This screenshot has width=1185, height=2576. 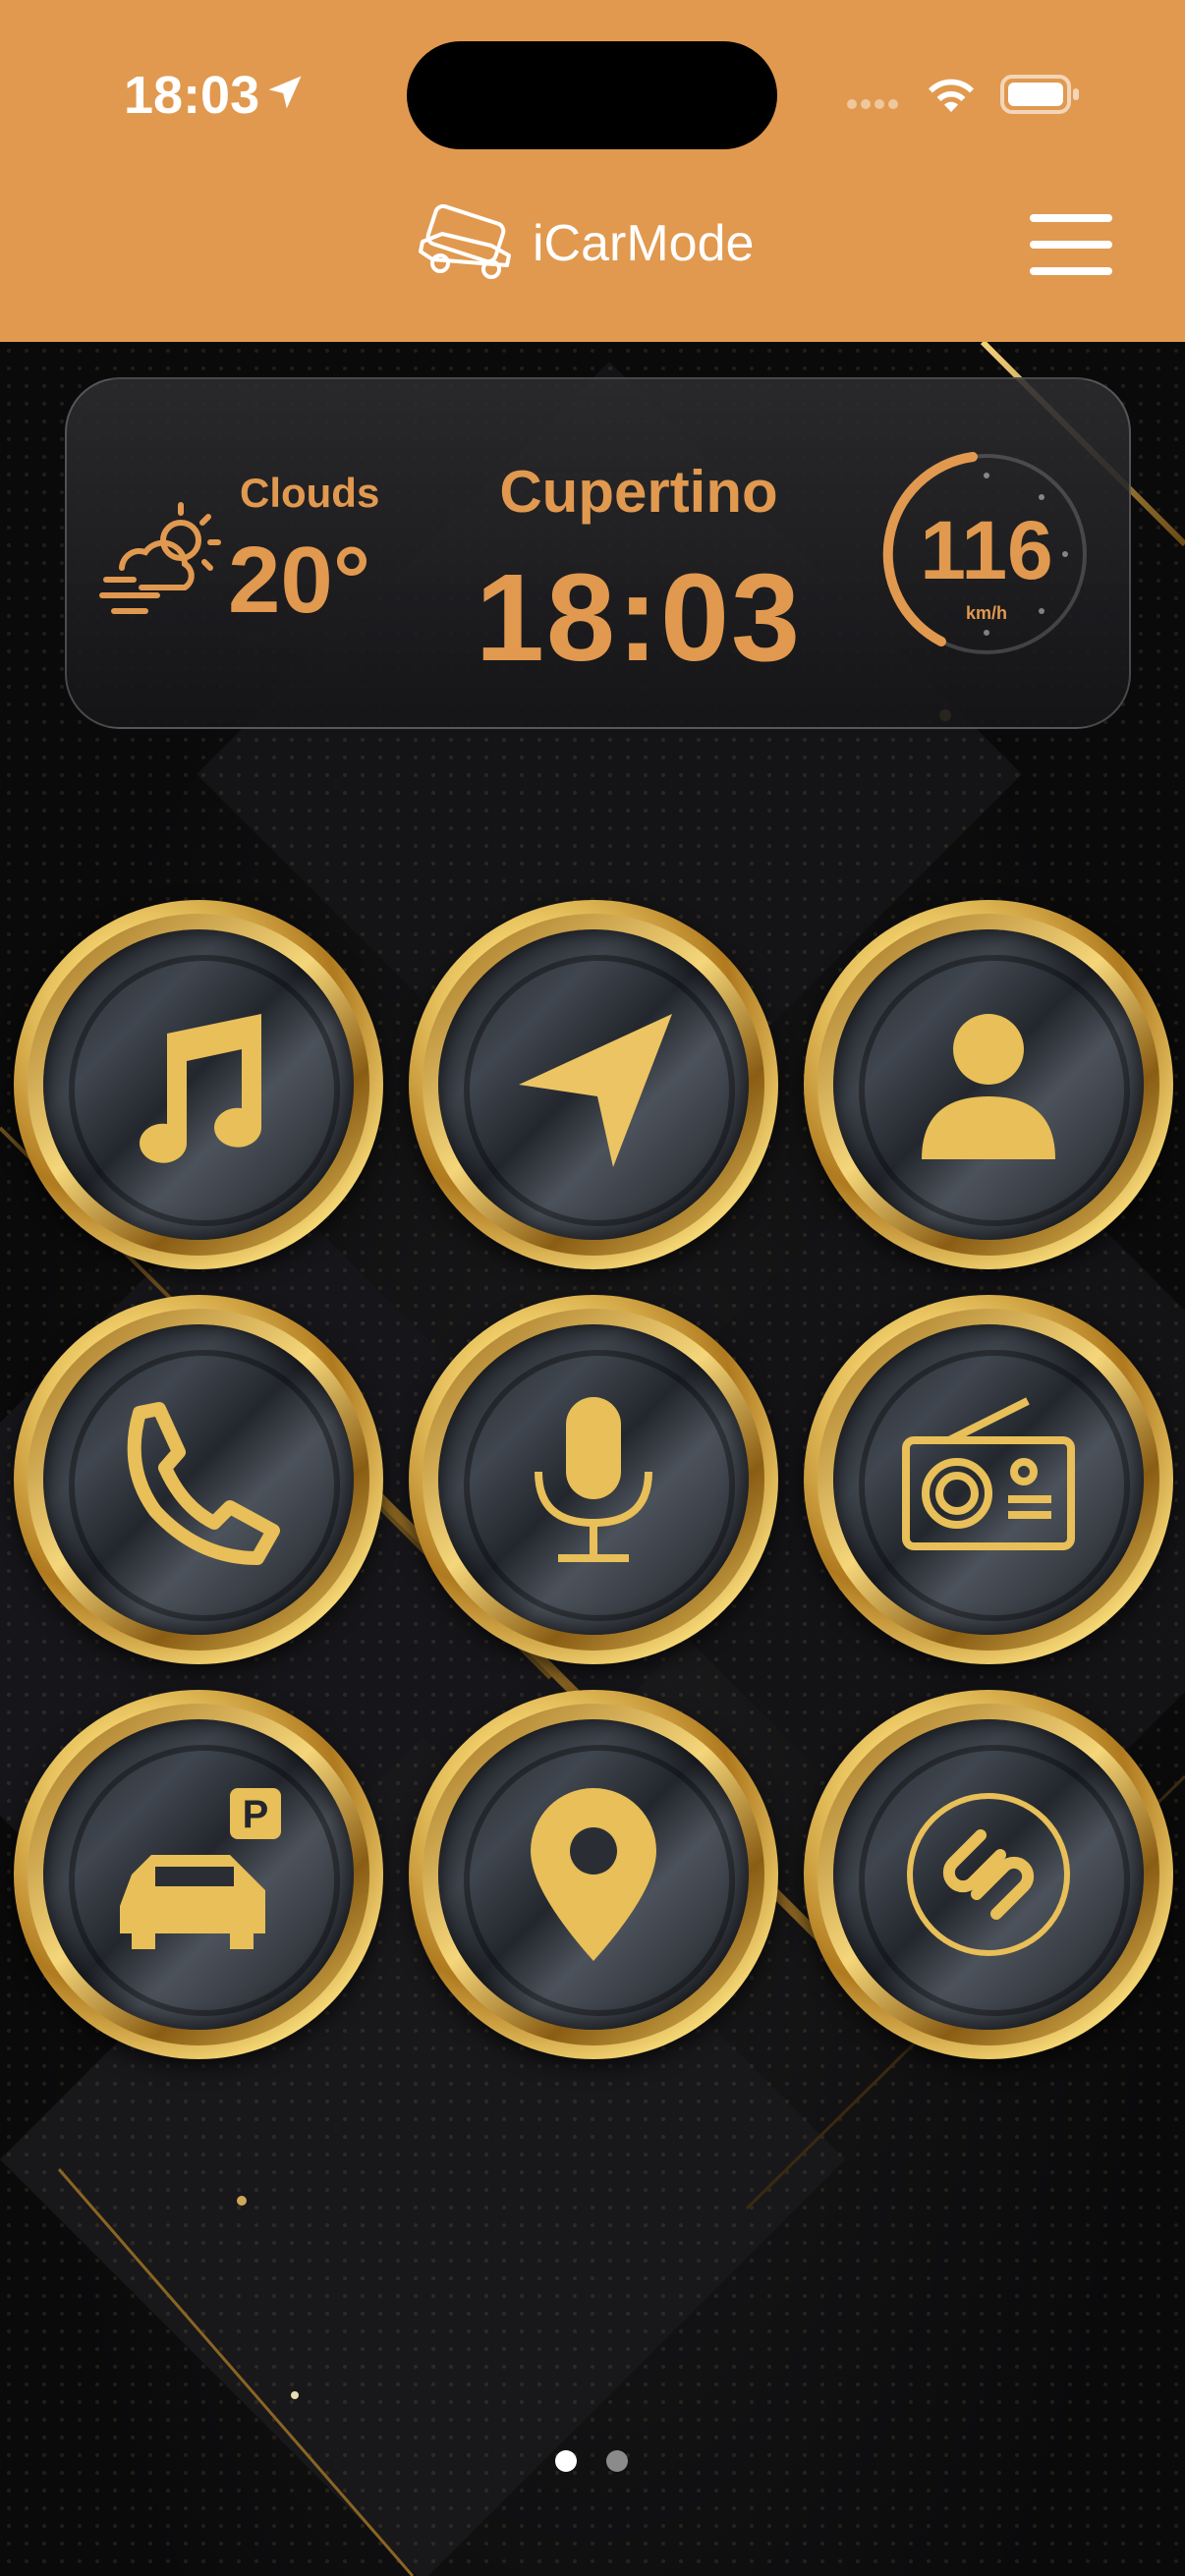 What do you see at coordinates (256, 1814) in the screenshot?
I see `svg-text: P` at bounding box center [256, 1814].